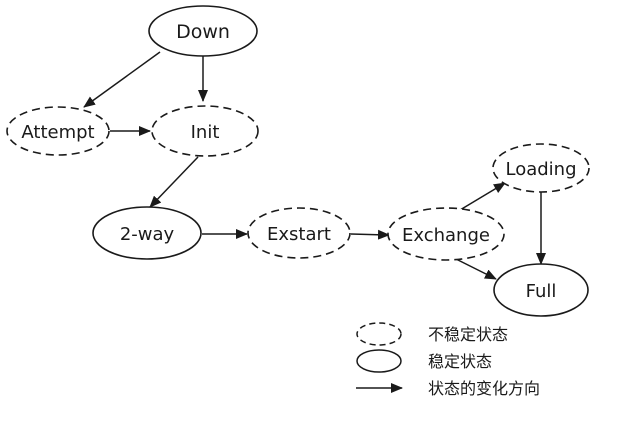 The height and width of the screenshot is (428, 636). What do you see at coordinates (475, 268) in the screenshot?
I see `arrow-exchange-to-full` at bounding box center [475, 268].